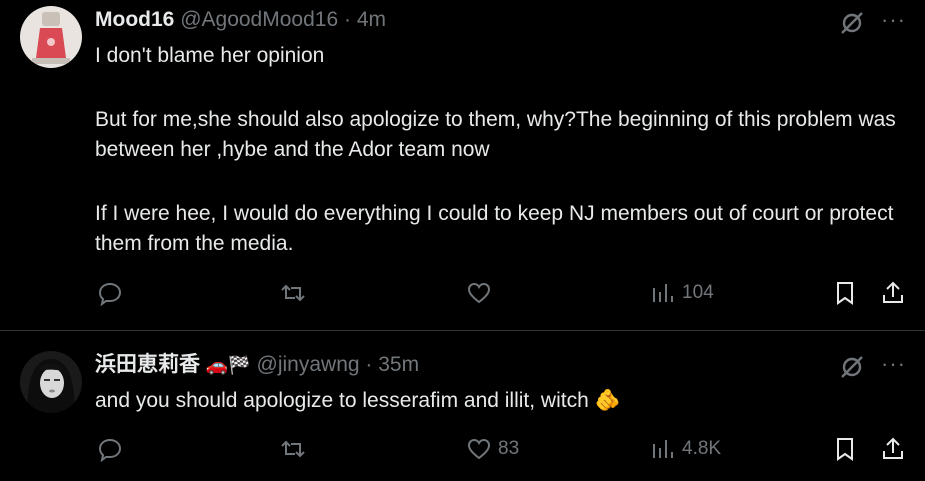 The width and height of the screenshot is (925, 481). What do you see at coordinates (239, 365) in the screenshot?
I see `checkered-flag-emoji: 🏁` at bounding box center [239, 365].